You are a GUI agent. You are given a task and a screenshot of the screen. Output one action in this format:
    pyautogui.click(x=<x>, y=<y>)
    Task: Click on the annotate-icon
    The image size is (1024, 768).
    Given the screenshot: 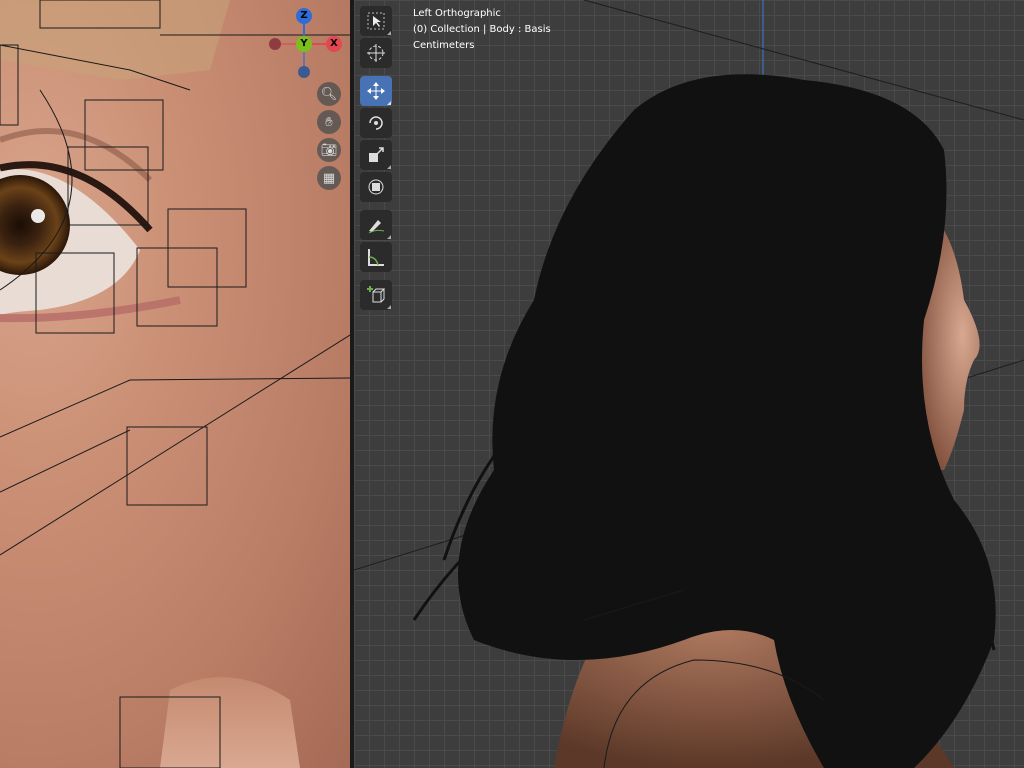 What is the action you would take?
    pyautogui.click(x=376, y=227)
    